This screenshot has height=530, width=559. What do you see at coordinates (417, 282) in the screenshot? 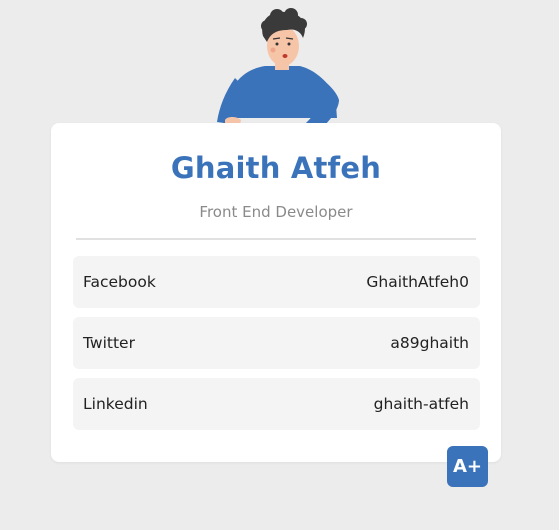
I see `link-handle: GhaithAtfeh0` at bounding box center [417, 282].